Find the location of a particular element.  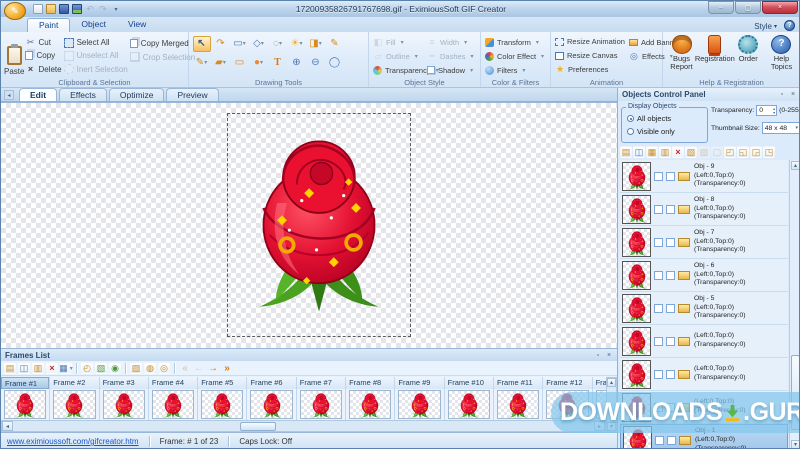

effects-frame-icon: ◎ is located at coordinates (164, 368).